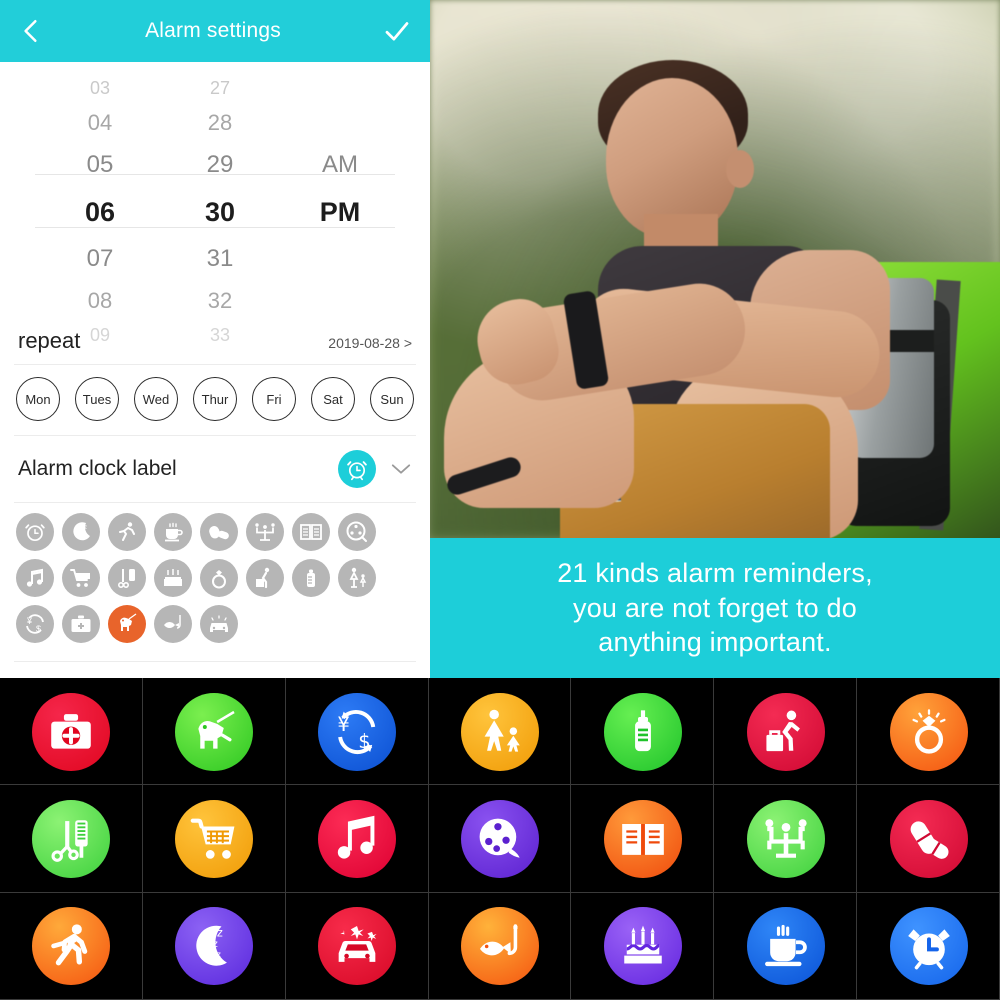 This screenshot has width=1000, height=1000. Describe the element at coordinates (156, 399) in the screenshot. I see `weekday-wed: Wed` at that location.